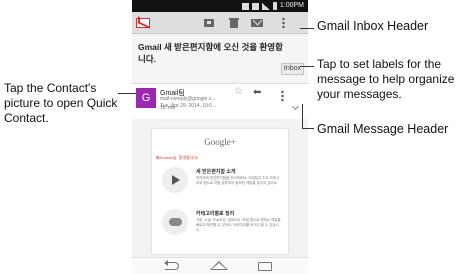  Describe the element at coordinates (220, 6) in the screenshot. I see `status-bar: 1:00PM` at that location.